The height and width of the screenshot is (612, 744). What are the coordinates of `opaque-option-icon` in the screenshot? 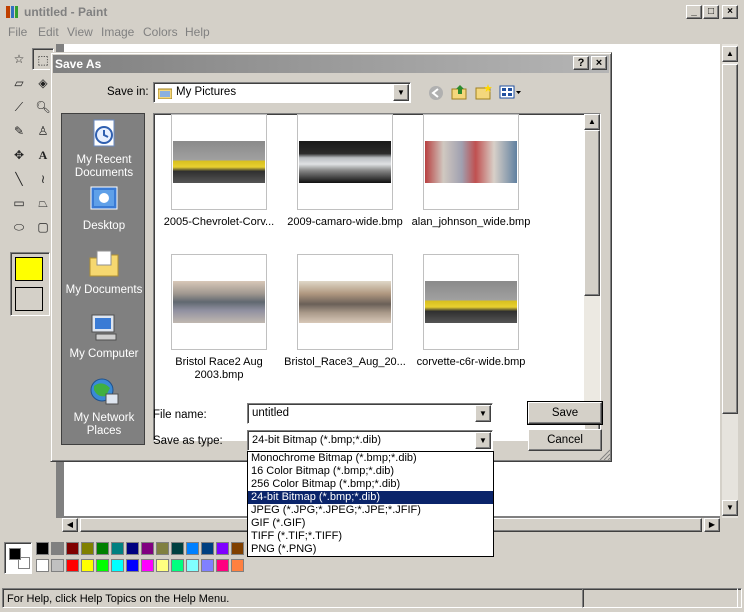 It's located at (29, 269).